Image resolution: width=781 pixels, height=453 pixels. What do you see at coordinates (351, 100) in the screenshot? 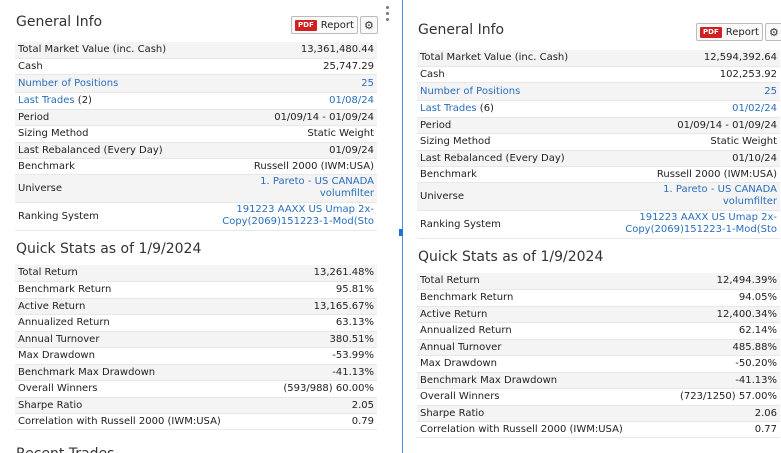
I see `last-trades-date-link: 01/08/24` at bounding box center [351, 100].